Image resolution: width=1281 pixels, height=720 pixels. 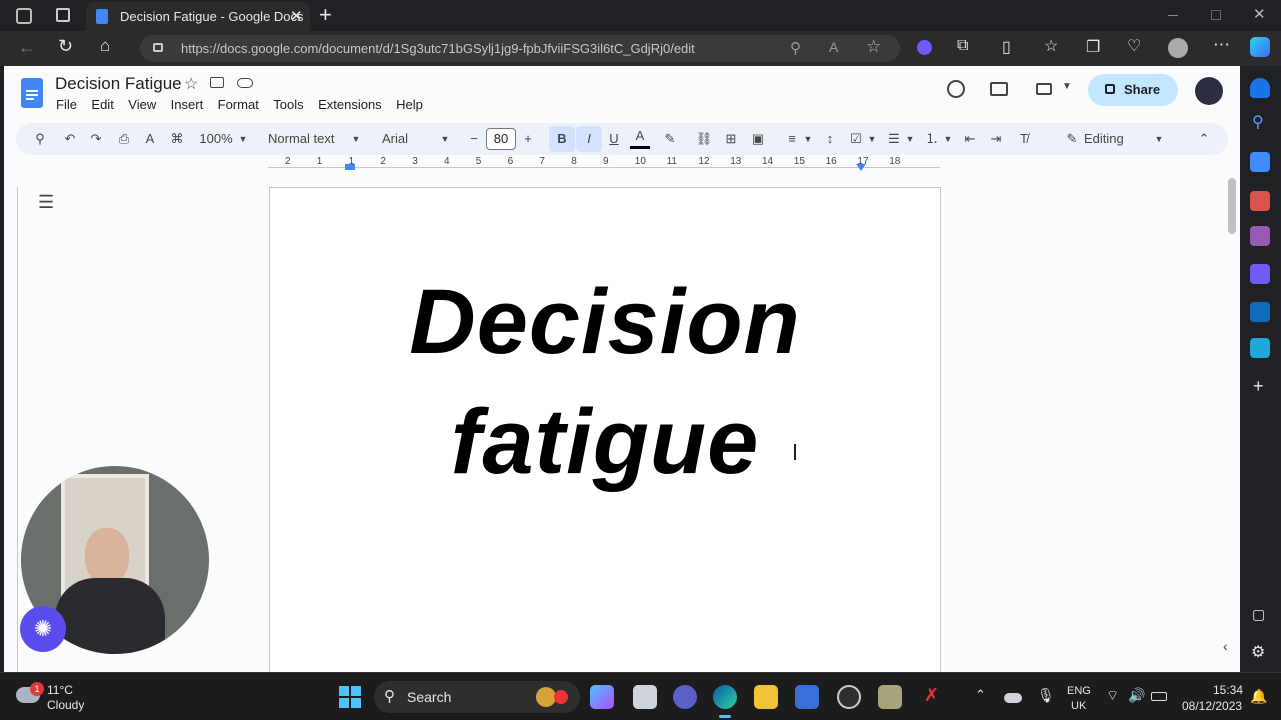 What do you see at coordinates (980, 695) in the screenshot?
I see `tray-chevron-icon: ⌃` at bounding box center [980, 695].